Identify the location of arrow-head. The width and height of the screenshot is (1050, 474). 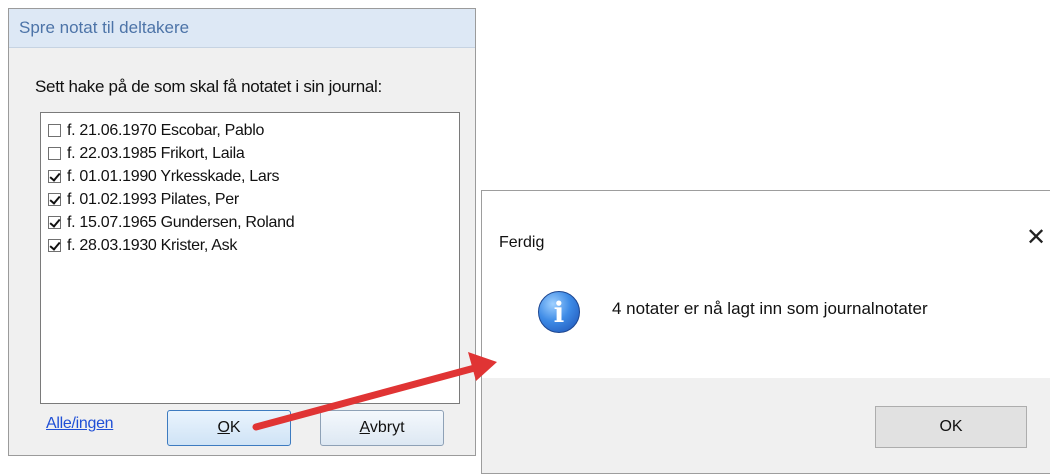
(482, 366).